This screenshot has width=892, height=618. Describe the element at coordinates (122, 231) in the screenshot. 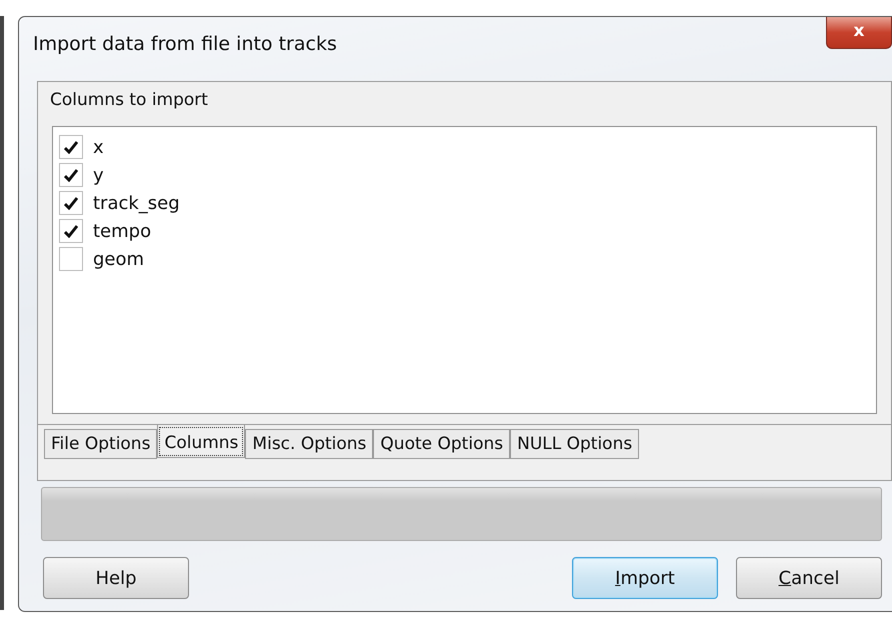

I see `column-name: tempo` at that location.